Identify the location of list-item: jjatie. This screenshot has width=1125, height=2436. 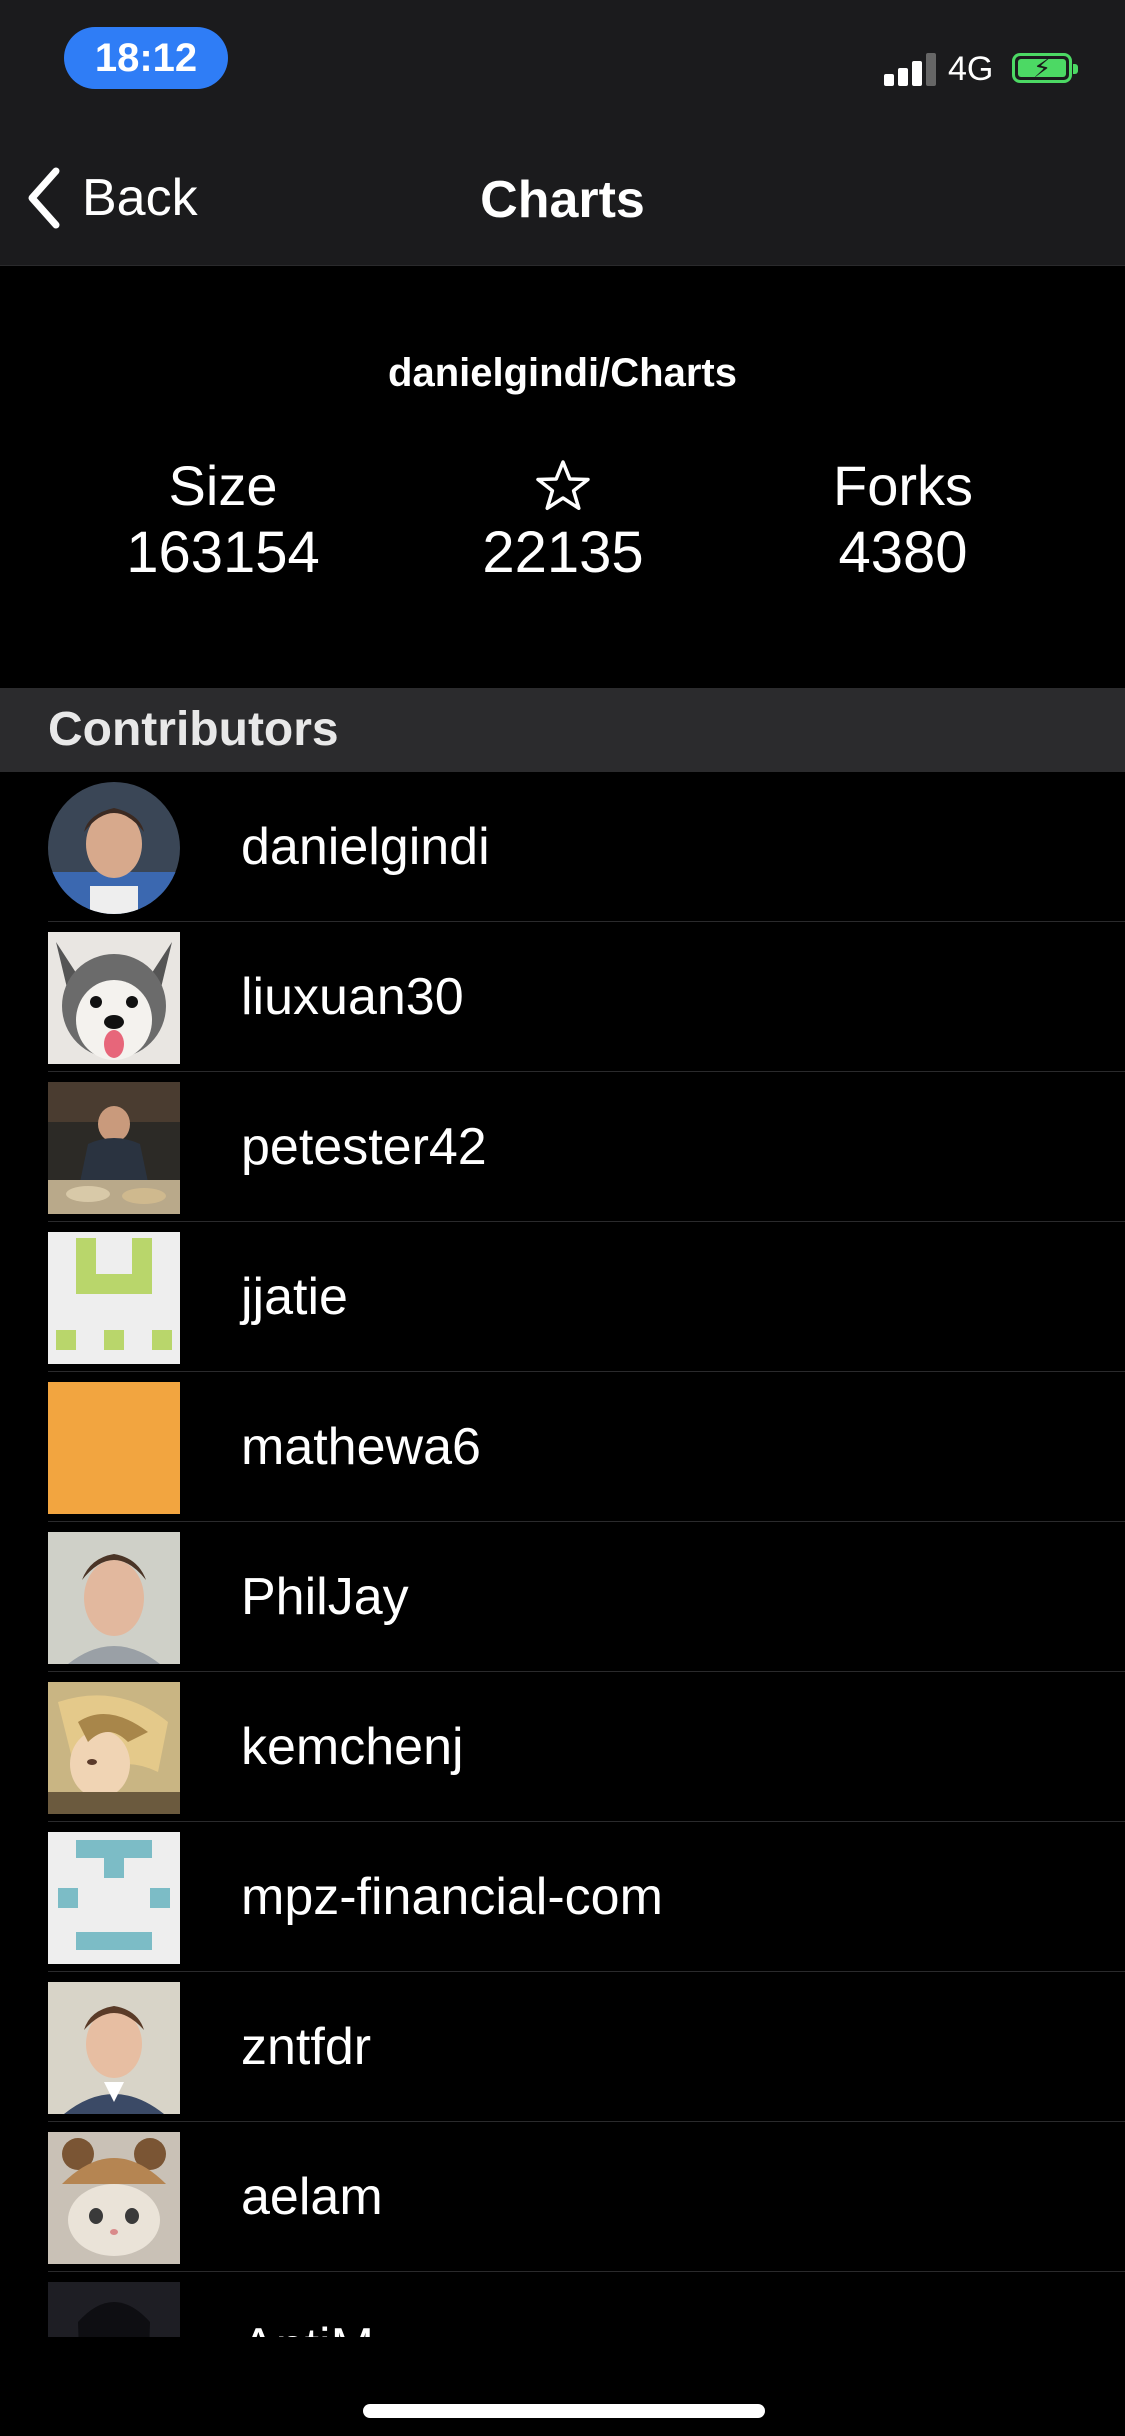
(562, 1297).